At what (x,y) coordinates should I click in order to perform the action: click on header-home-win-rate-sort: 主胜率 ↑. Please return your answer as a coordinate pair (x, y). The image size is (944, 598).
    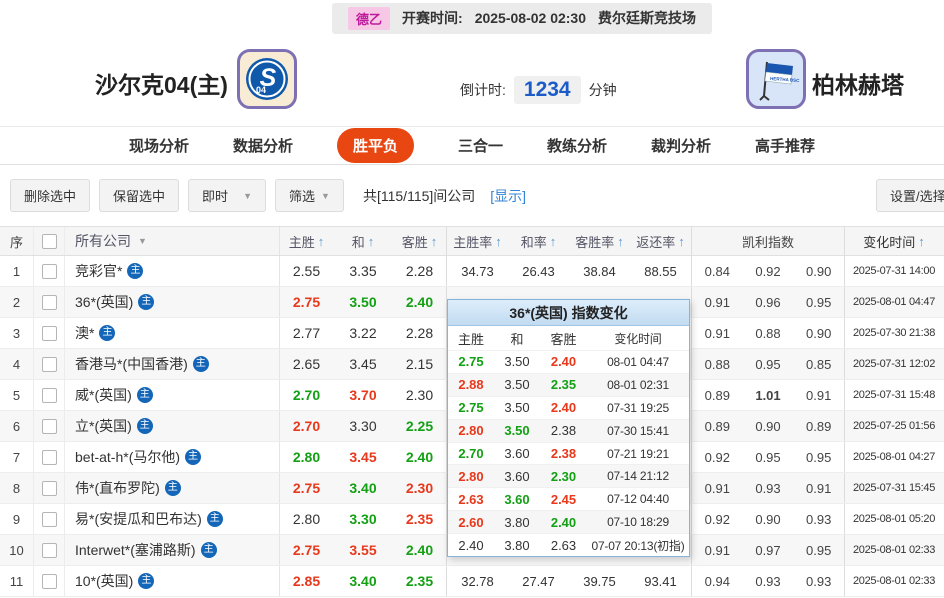
    Looking at the image, I should click on (477, 241).